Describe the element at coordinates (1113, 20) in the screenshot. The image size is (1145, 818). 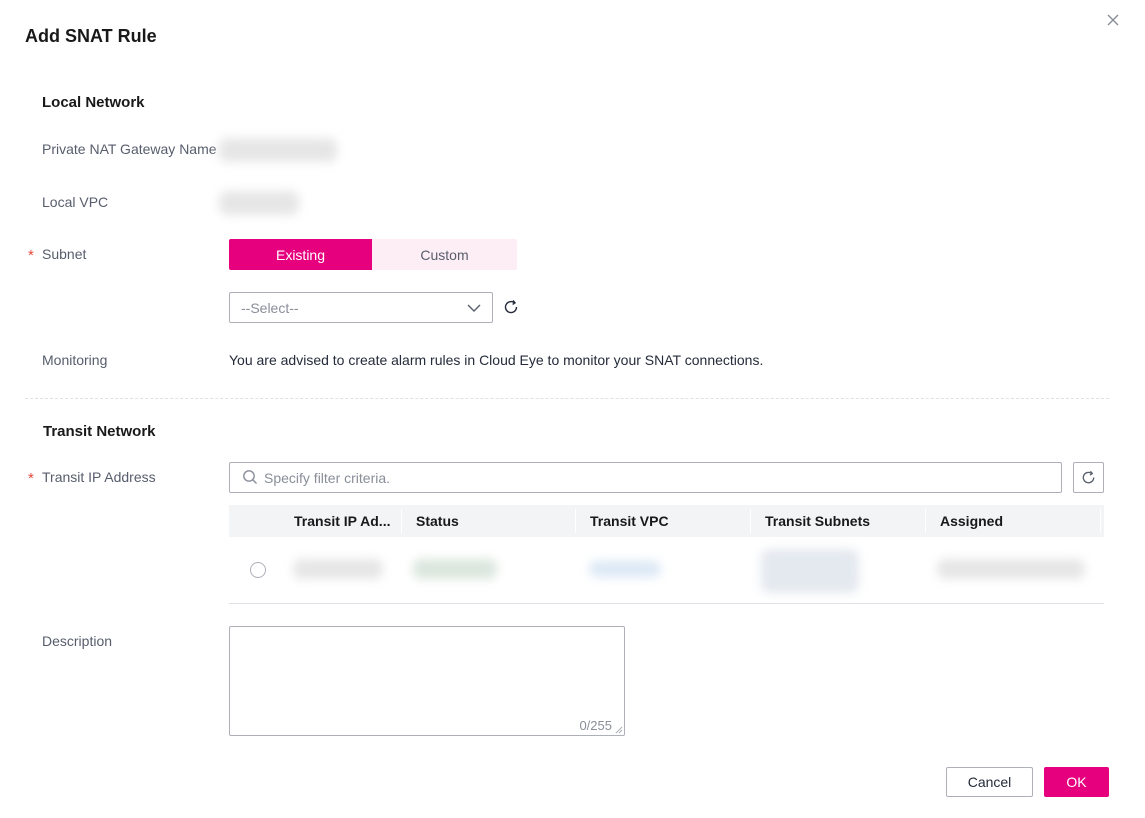
I see `close-icon` at that location.